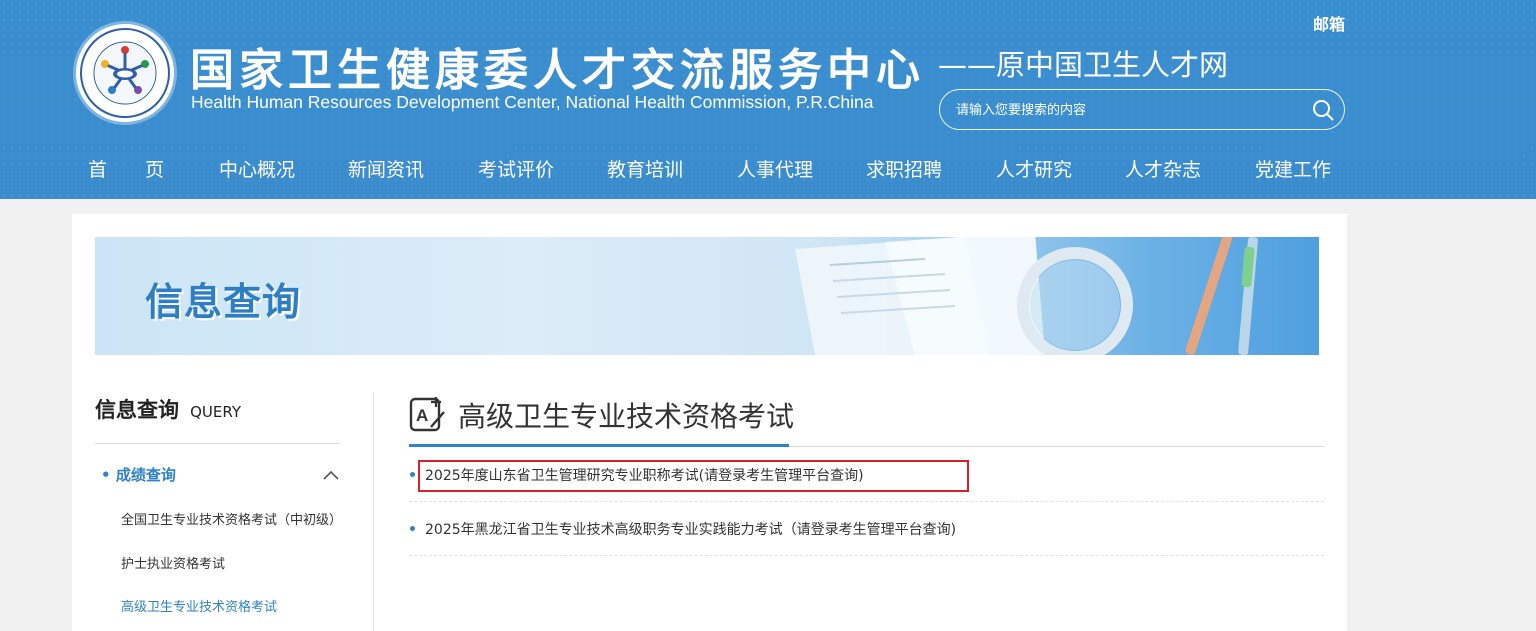 The image size is (1536, 631). I want to click on svg-text: A, so click(422, 415).